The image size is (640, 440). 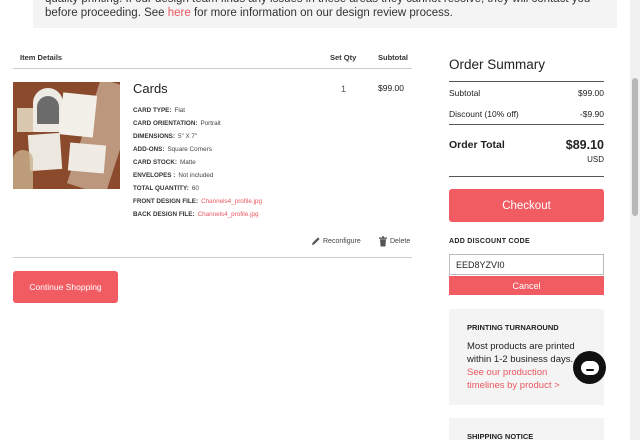 What do you see at coordinates (159, 110) in the screenshot?
I see `detail-card-type: Card Type: Flat` at bounding box center [159, 110].